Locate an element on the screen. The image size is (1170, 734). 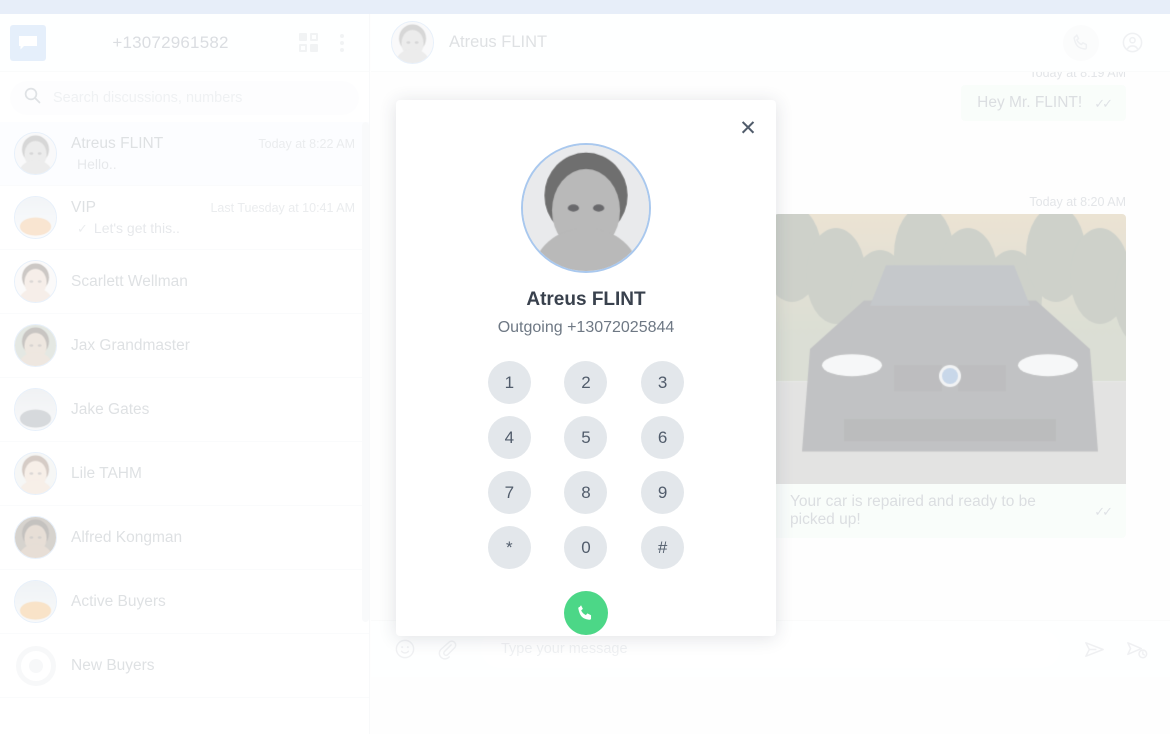
dialpad-key-star: * is located at coordinates (509, 547).